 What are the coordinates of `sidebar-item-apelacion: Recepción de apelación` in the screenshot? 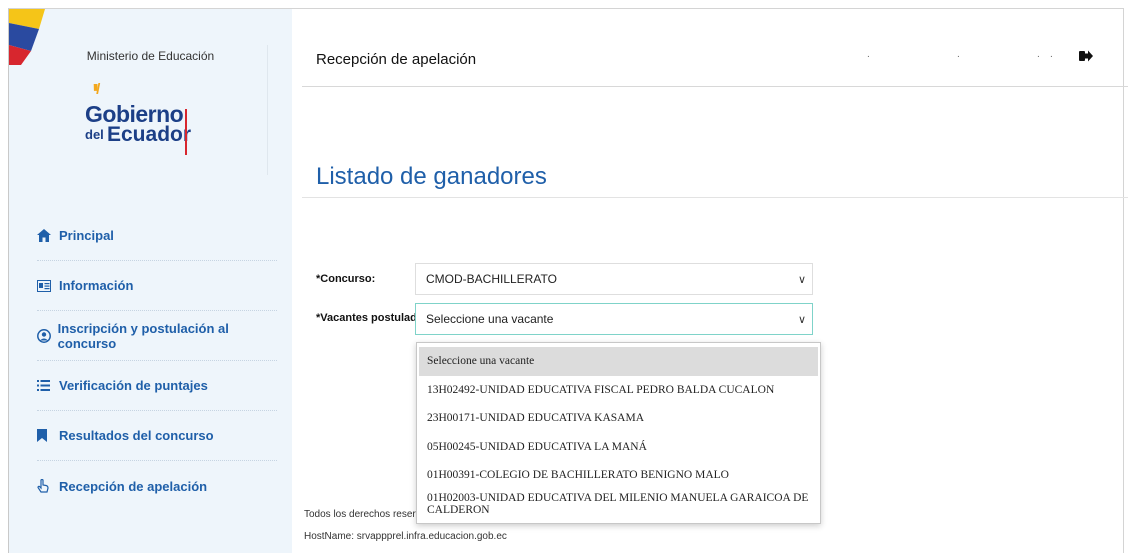 It's located at (157, 486).